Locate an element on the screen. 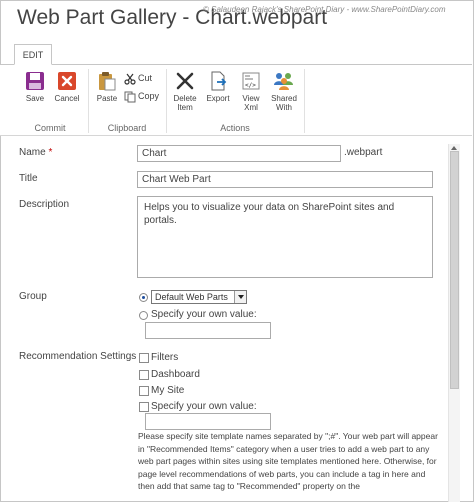 The height and width of the screenshot is (502, 474). group-label-clipboard: Clipboard is located at coordinates (127, 128).